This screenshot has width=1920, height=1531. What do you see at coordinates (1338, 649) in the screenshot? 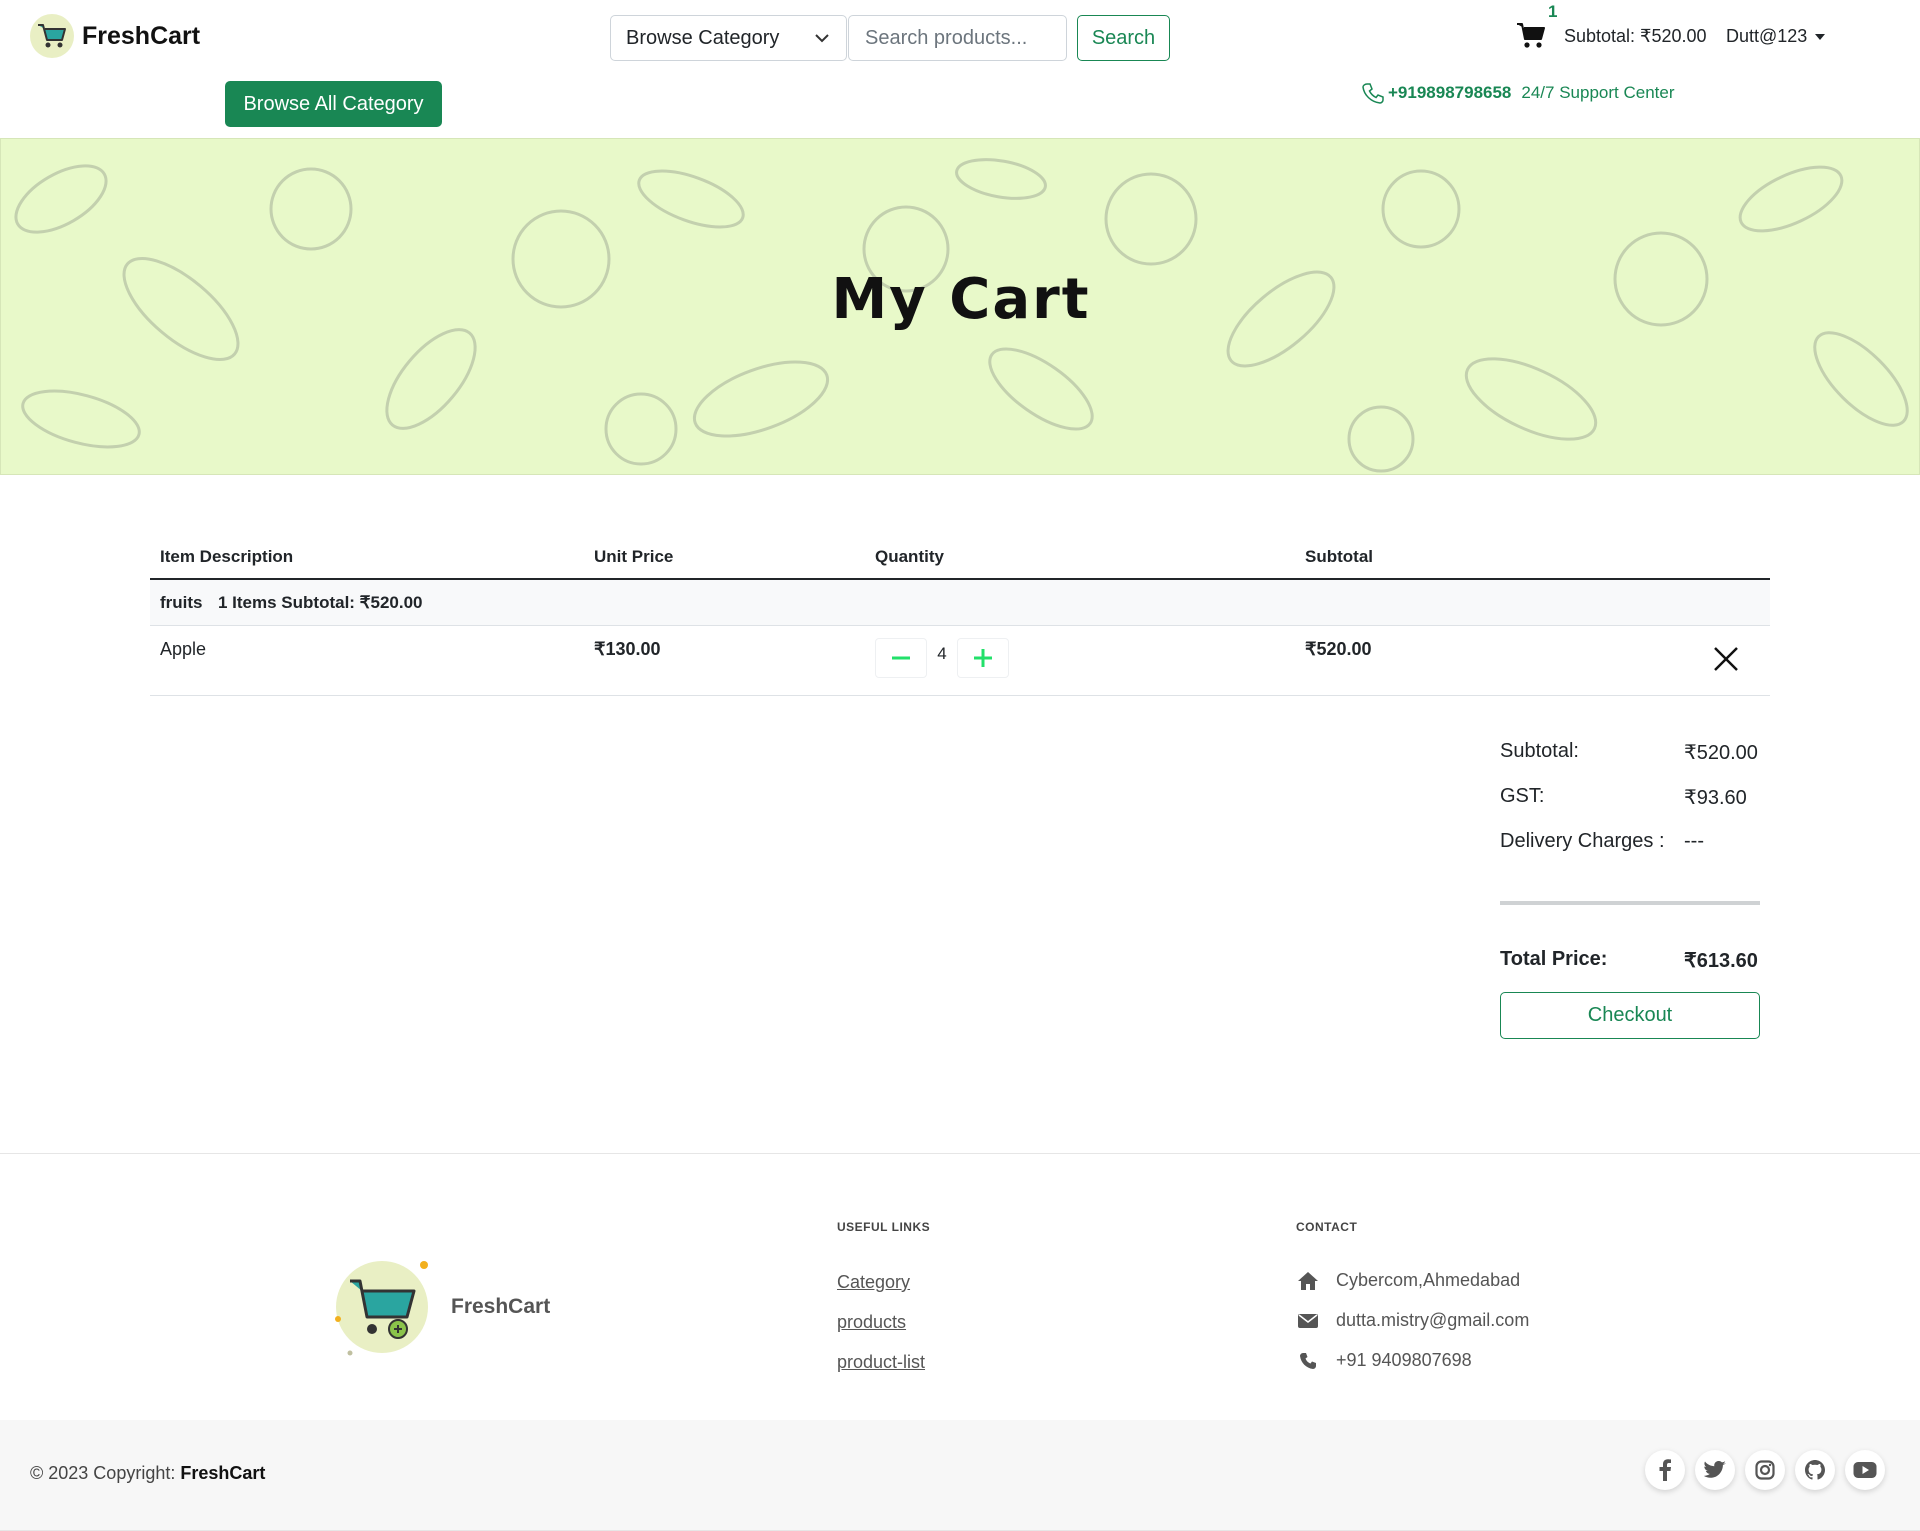
I see `item-subtotal: ₹520.00` at bounding box center [1338, 649].